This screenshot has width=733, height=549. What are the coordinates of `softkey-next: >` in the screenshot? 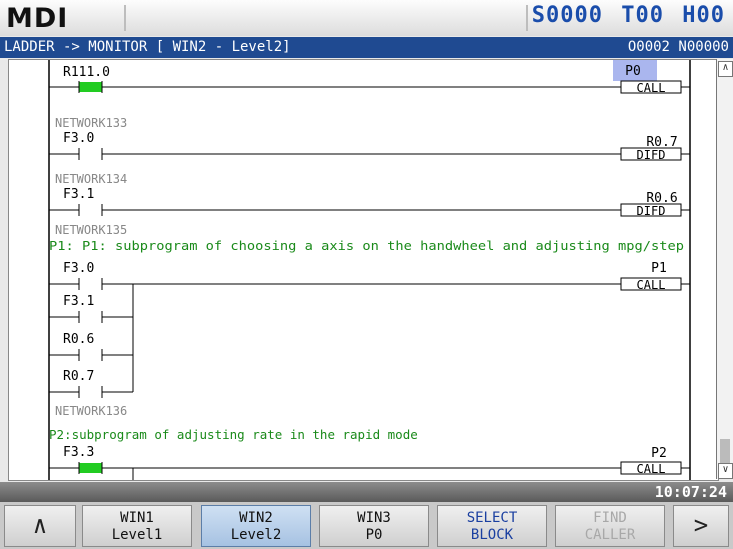 It's located at (701, 526).